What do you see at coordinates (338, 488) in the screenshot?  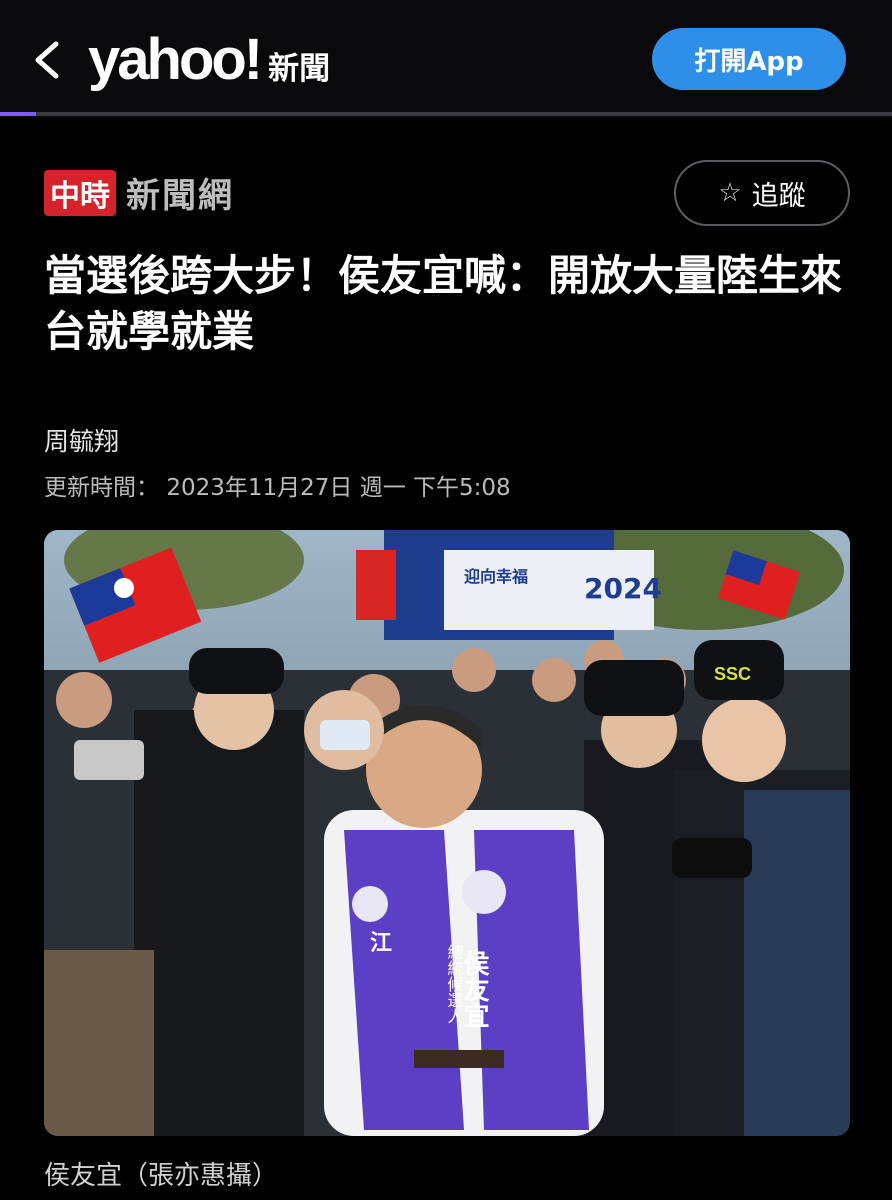 I see `updated-value: 2023年11月27日 週一 下午5:08` at bounding box center [338, 488].